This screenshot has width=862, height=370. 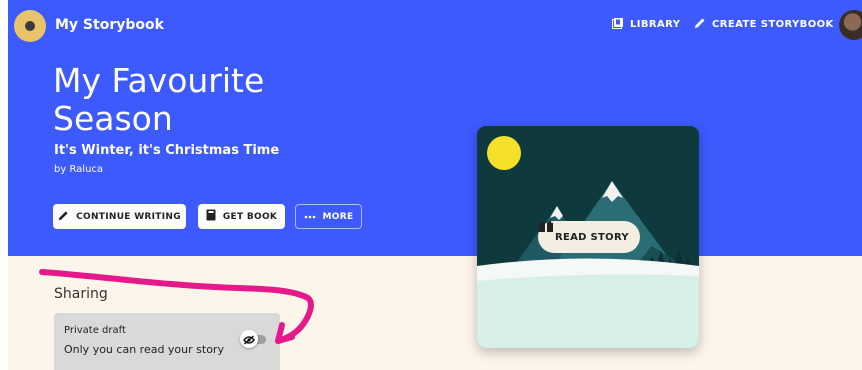 What do you see at coordinates (850, 25) in the screenshot?
I see `user-avatar` at bounding box center [850, 25].